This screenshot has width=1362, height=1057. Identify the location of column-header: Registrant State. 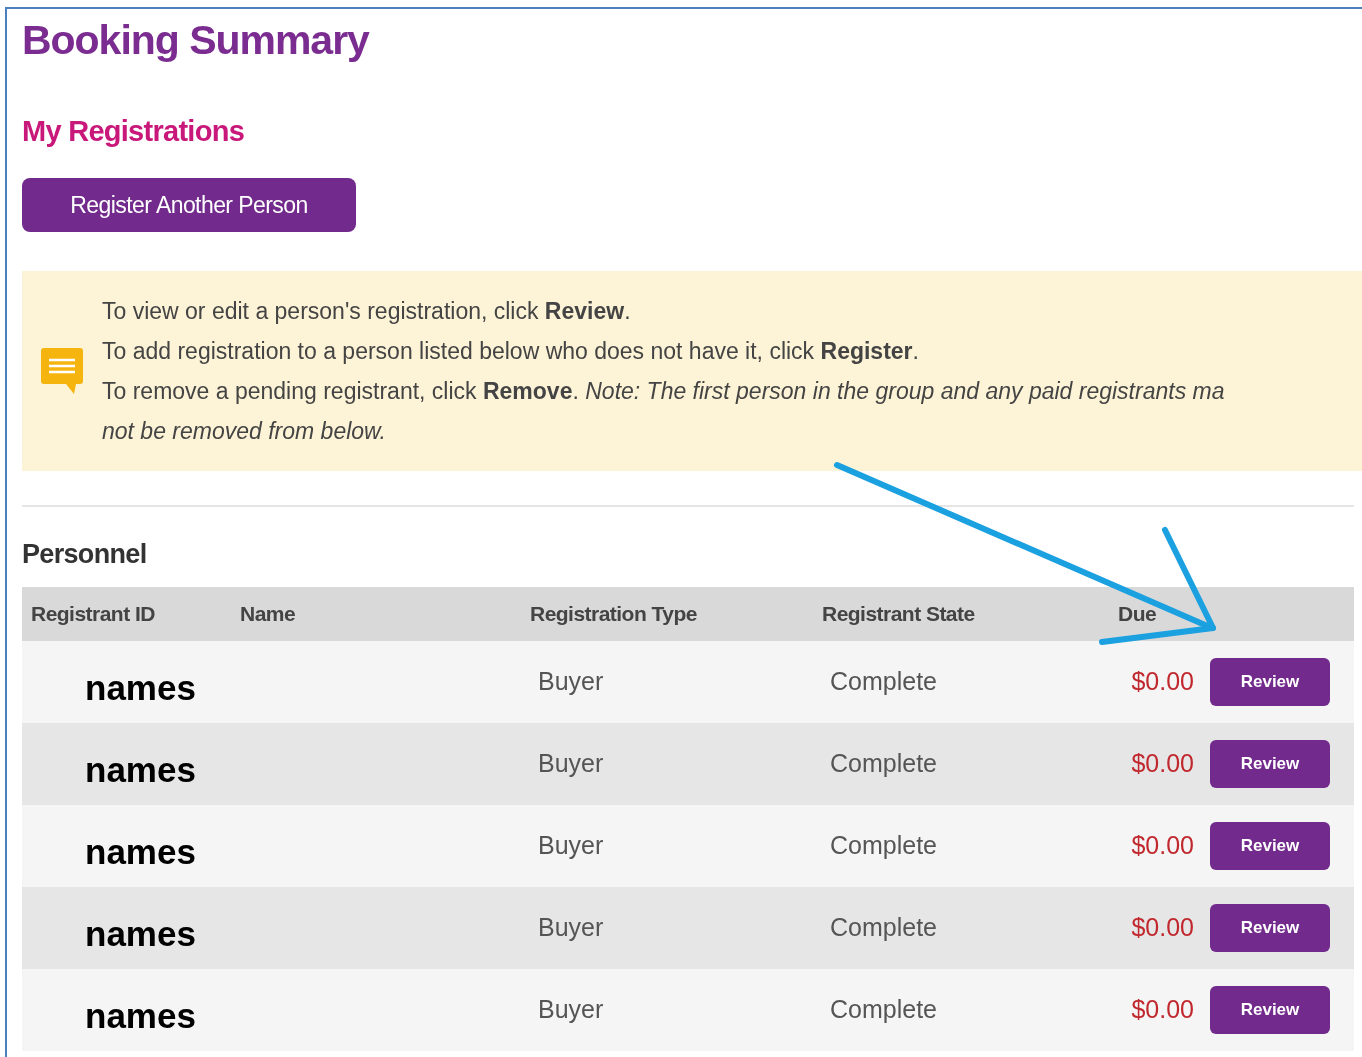
(898, 614).